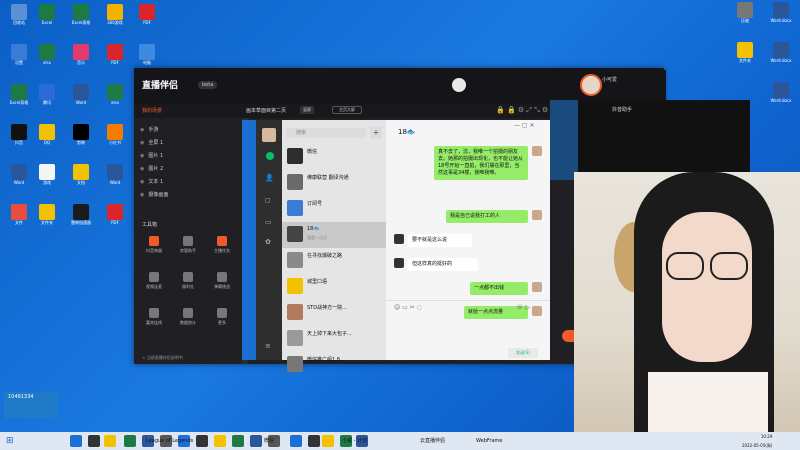  Describe the element at coordinates (459, 85) in the screenshot. I see `avatar` at that location.